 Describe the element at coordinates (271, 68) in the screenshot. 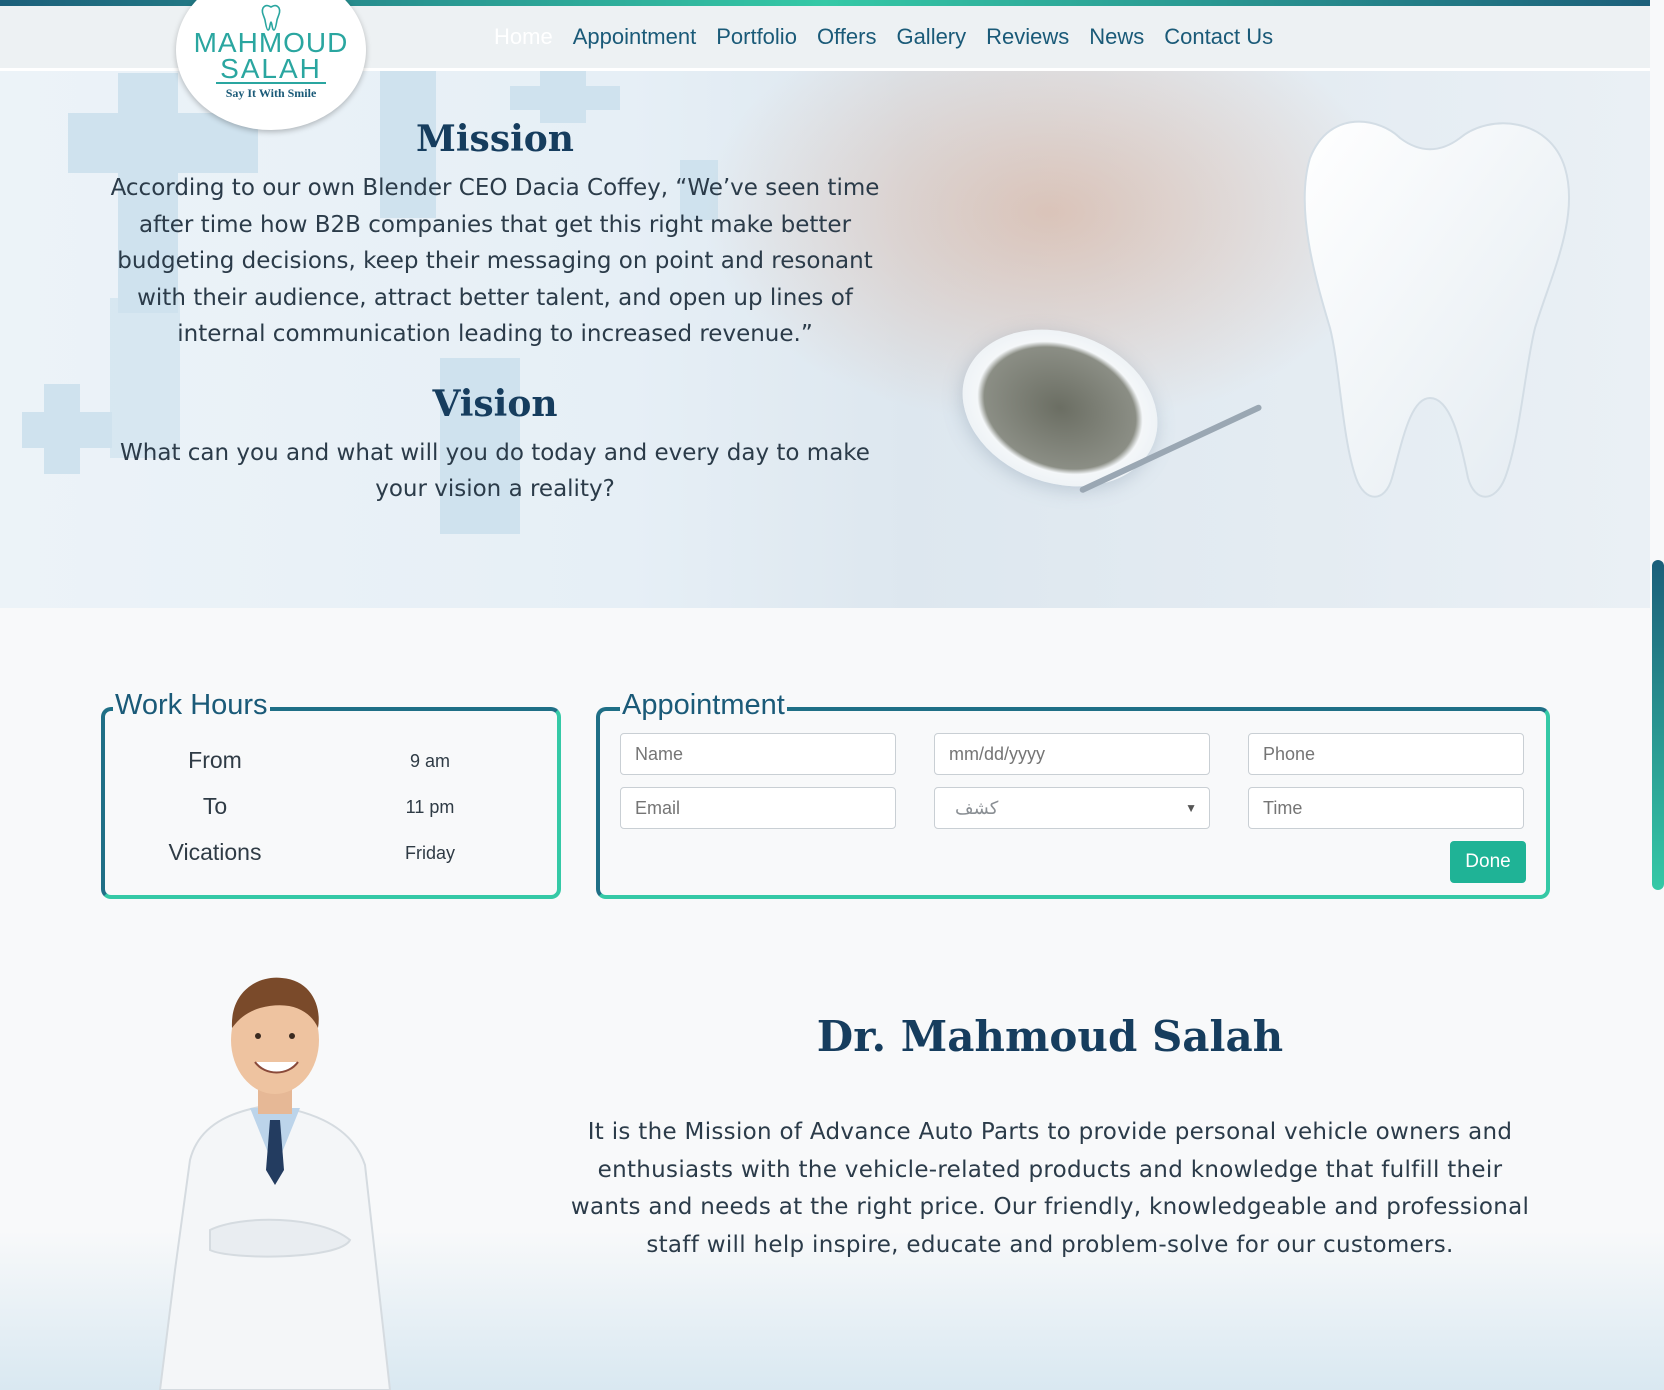

I see `logo-line-2: SALAH` at that location.